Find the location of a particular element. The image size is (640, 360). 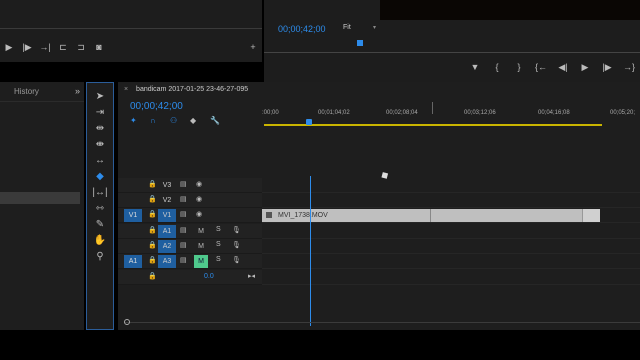

source-patch: A1 is located at coordinates (133, 261).